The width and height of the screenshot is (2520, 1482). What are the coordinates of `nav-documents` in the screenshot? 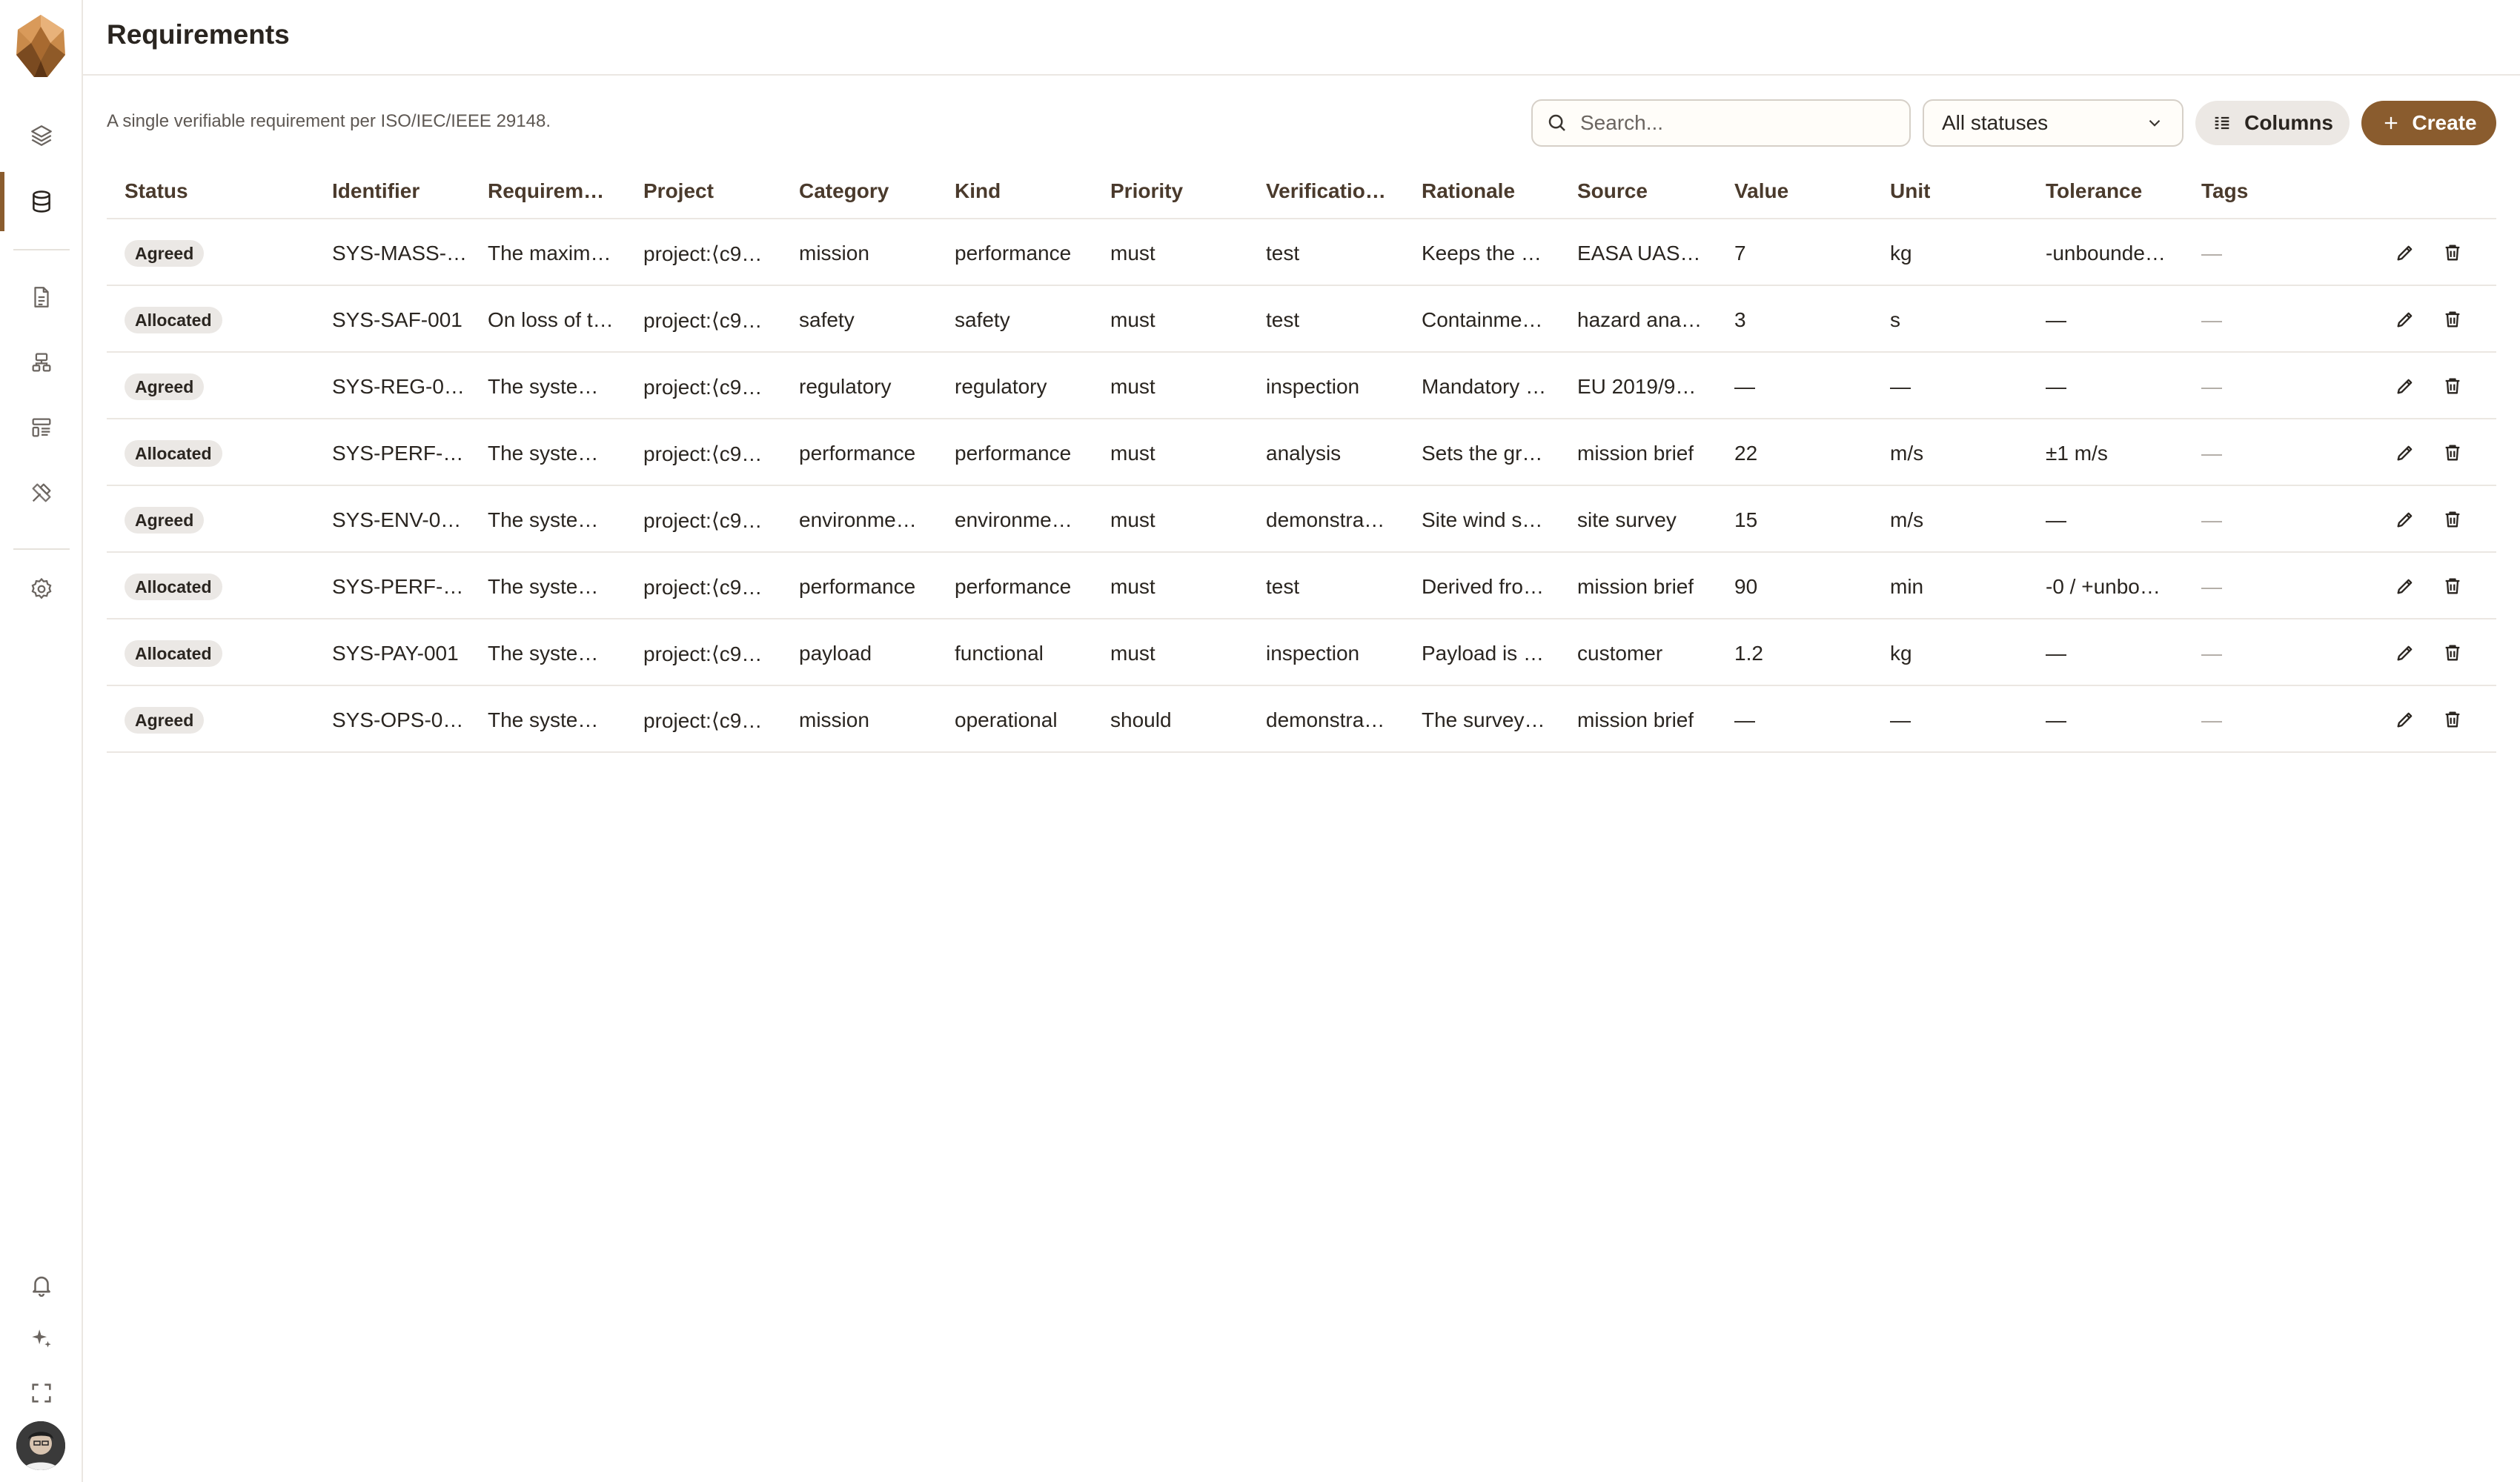 It's located at (41, 297).